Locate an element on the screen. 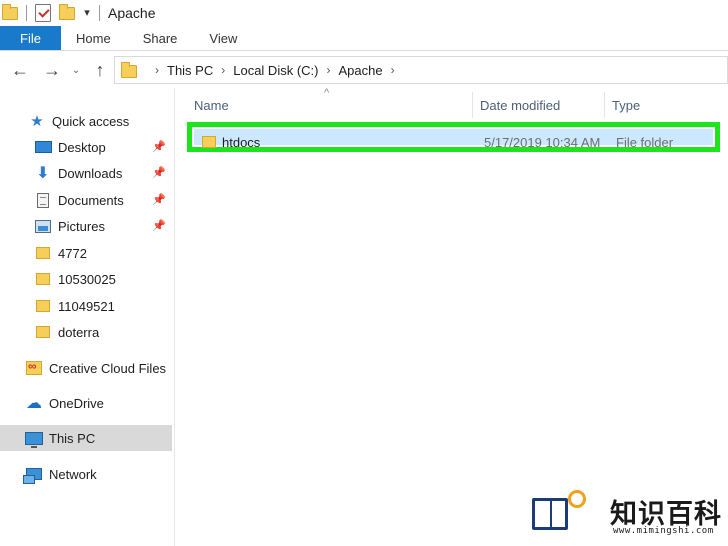 The width and height of the screenshot is (728, 546). nav-folder-10530025: 10530025 is located at coordinates (86, 279).